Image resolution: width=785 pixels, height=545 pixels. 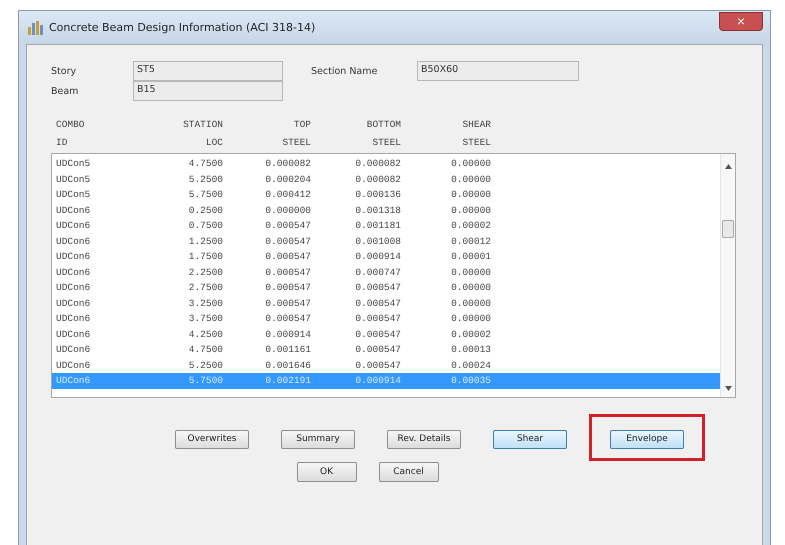 I want to click on text-field: B15, so click(x=208, y=91).